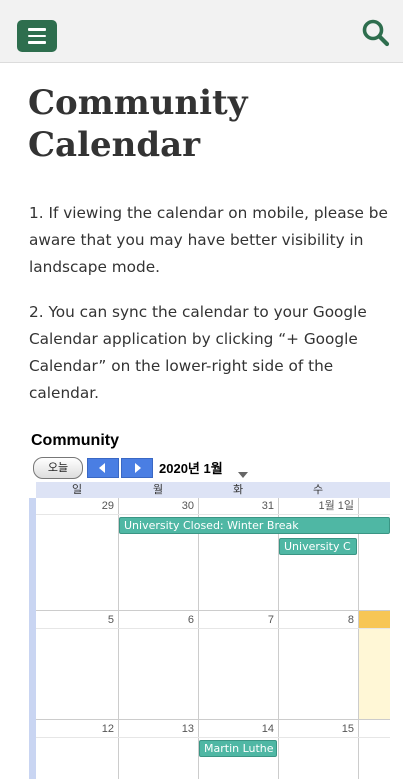  What do you see at coordinates (77, 490) in the screenshot?
I see `day-header-sun: 일` at bounding box center [77, 490].